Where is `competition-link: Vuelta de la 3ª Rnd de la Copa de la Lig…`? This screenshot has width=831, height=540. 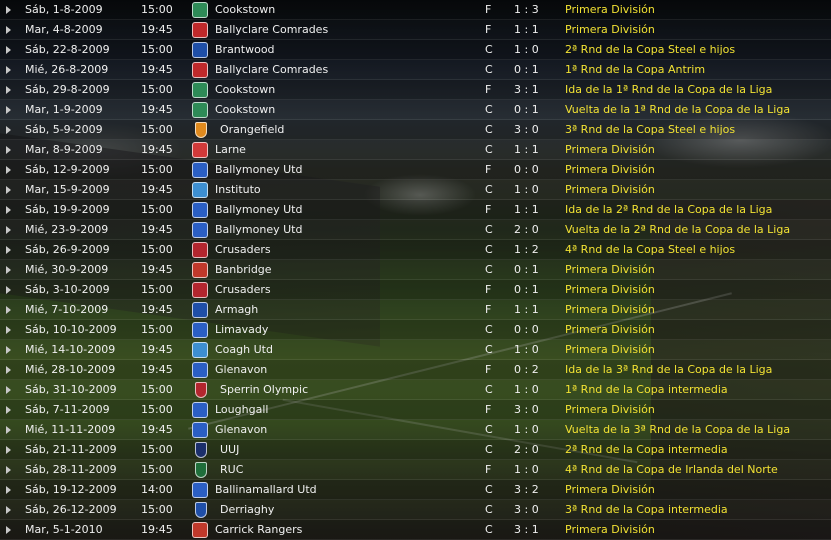 competition-link: Vuelta de la 3ª Rnd de la Copa de la Lig… is located at coordinates (677, 430).